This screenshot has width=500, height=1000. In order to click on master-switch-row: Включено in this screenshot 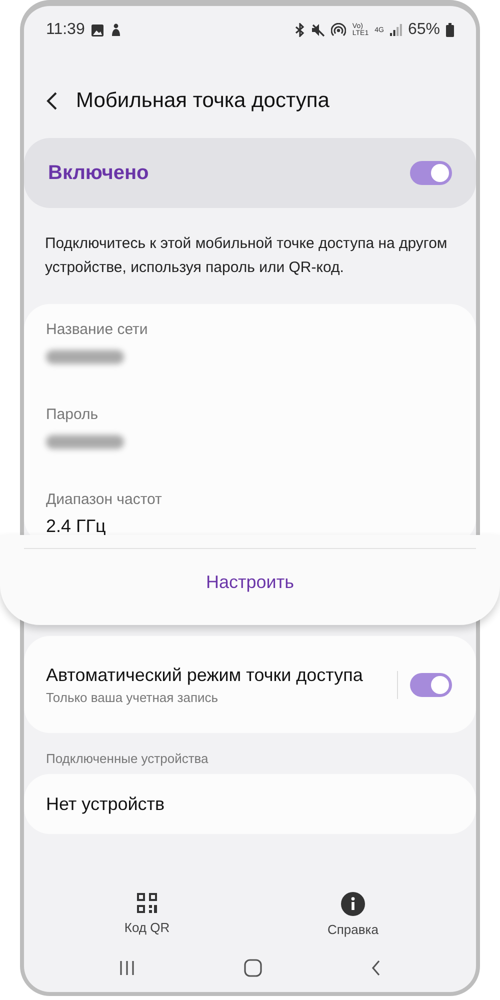, I will do `click(250, 173)`.